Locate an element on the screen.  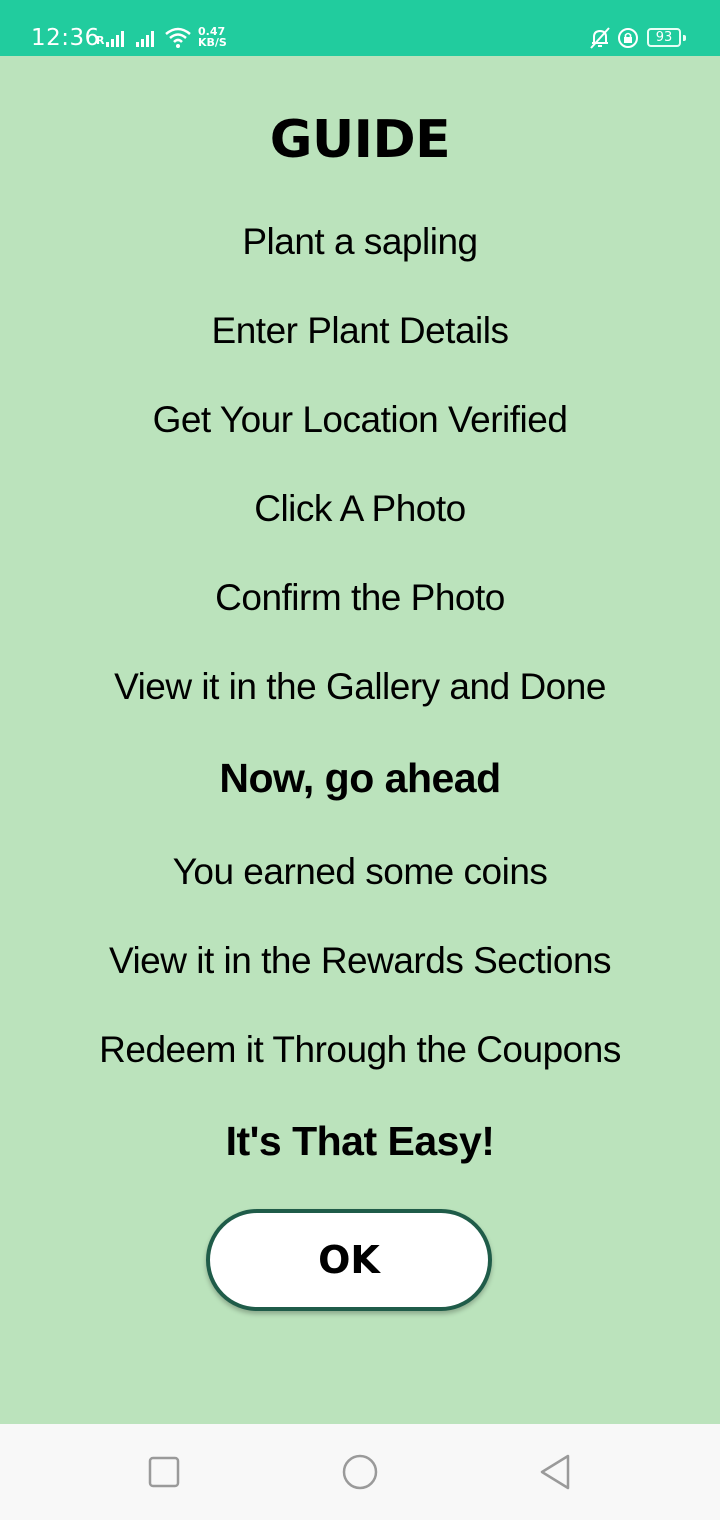
wifi-icon is located at coordinates (178, 37).